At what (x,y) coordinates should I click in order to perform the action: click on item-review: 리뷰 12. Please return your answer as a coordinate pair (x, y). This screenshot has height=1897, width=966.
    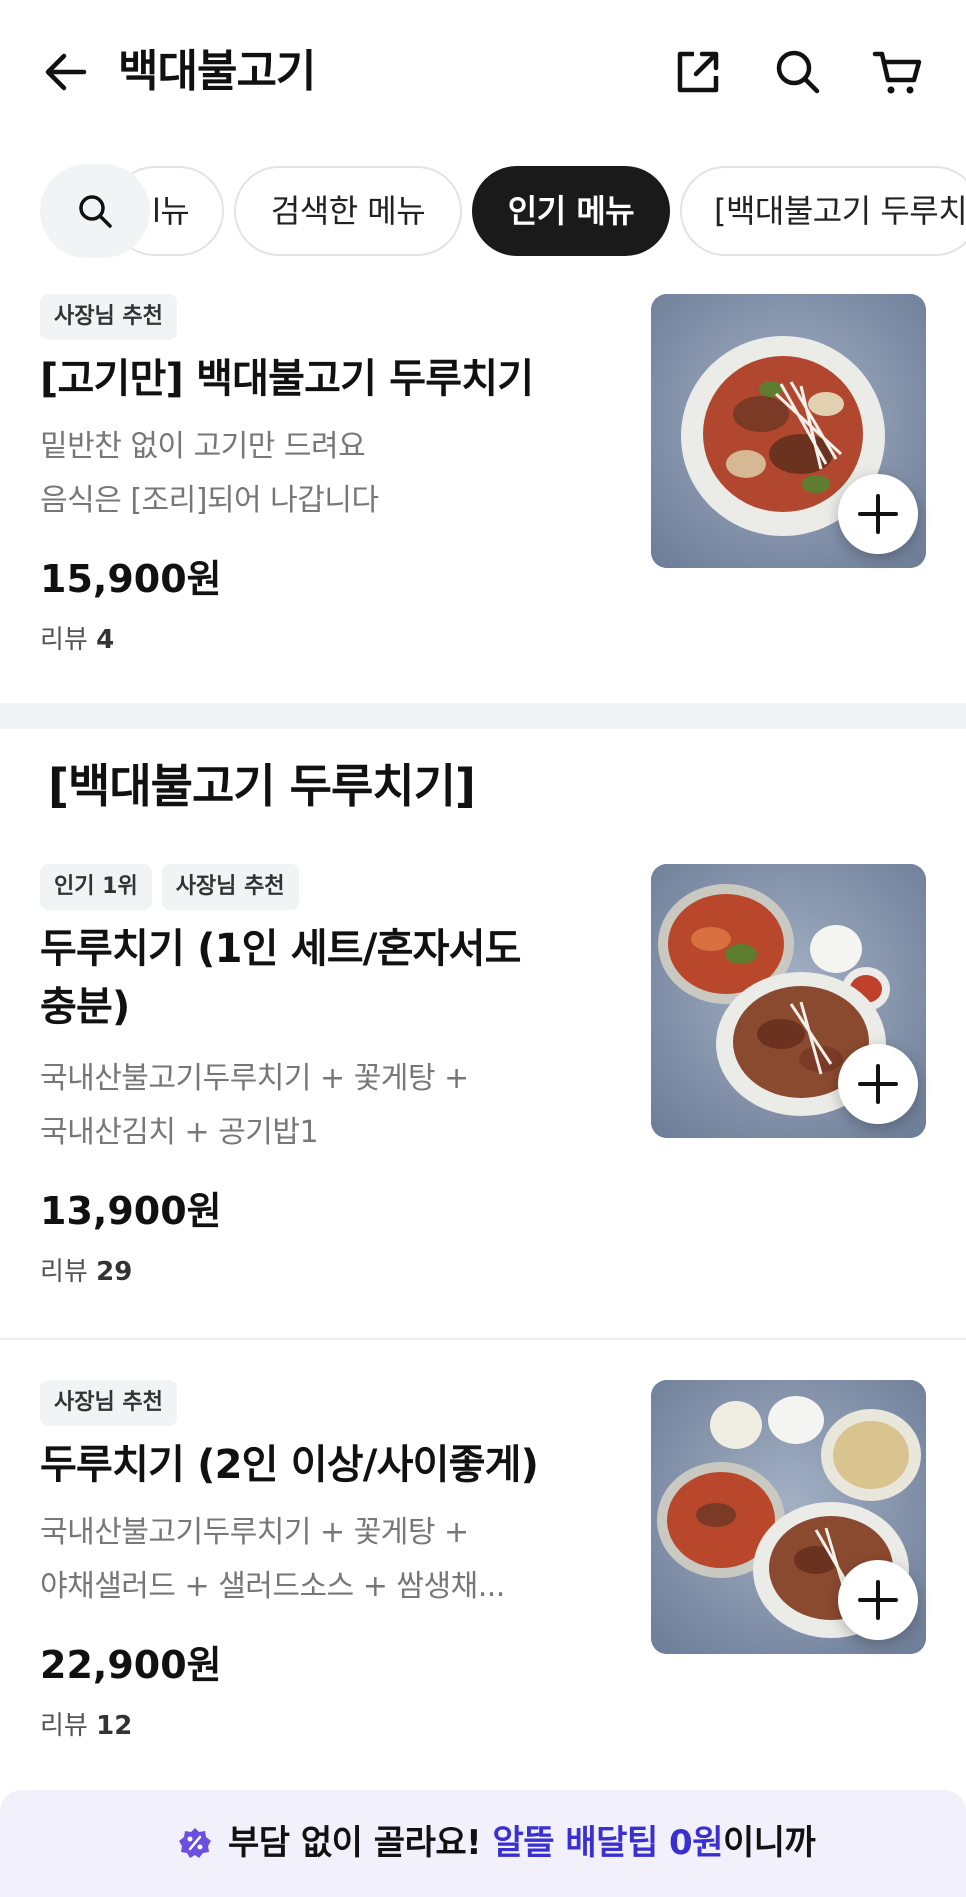
    Looking at the image, I should click on (86, 1726).